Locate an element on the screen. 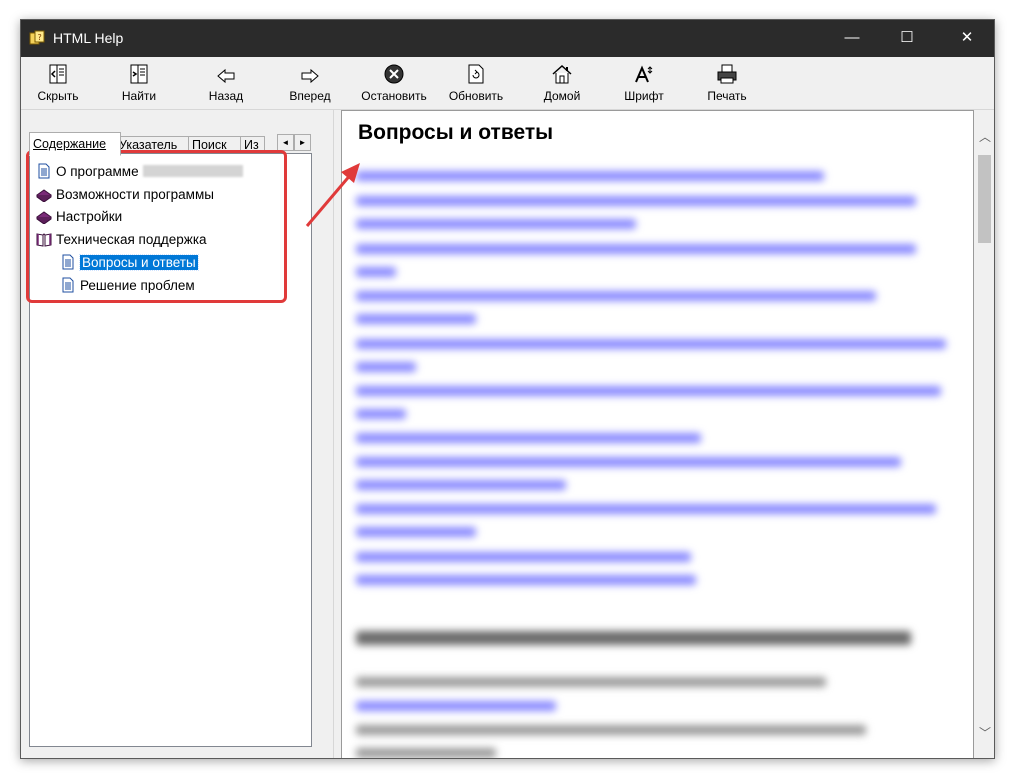 The height and width of the screenshot is (777, 1014). annotation-arrow is located at coordinates (332, 195).